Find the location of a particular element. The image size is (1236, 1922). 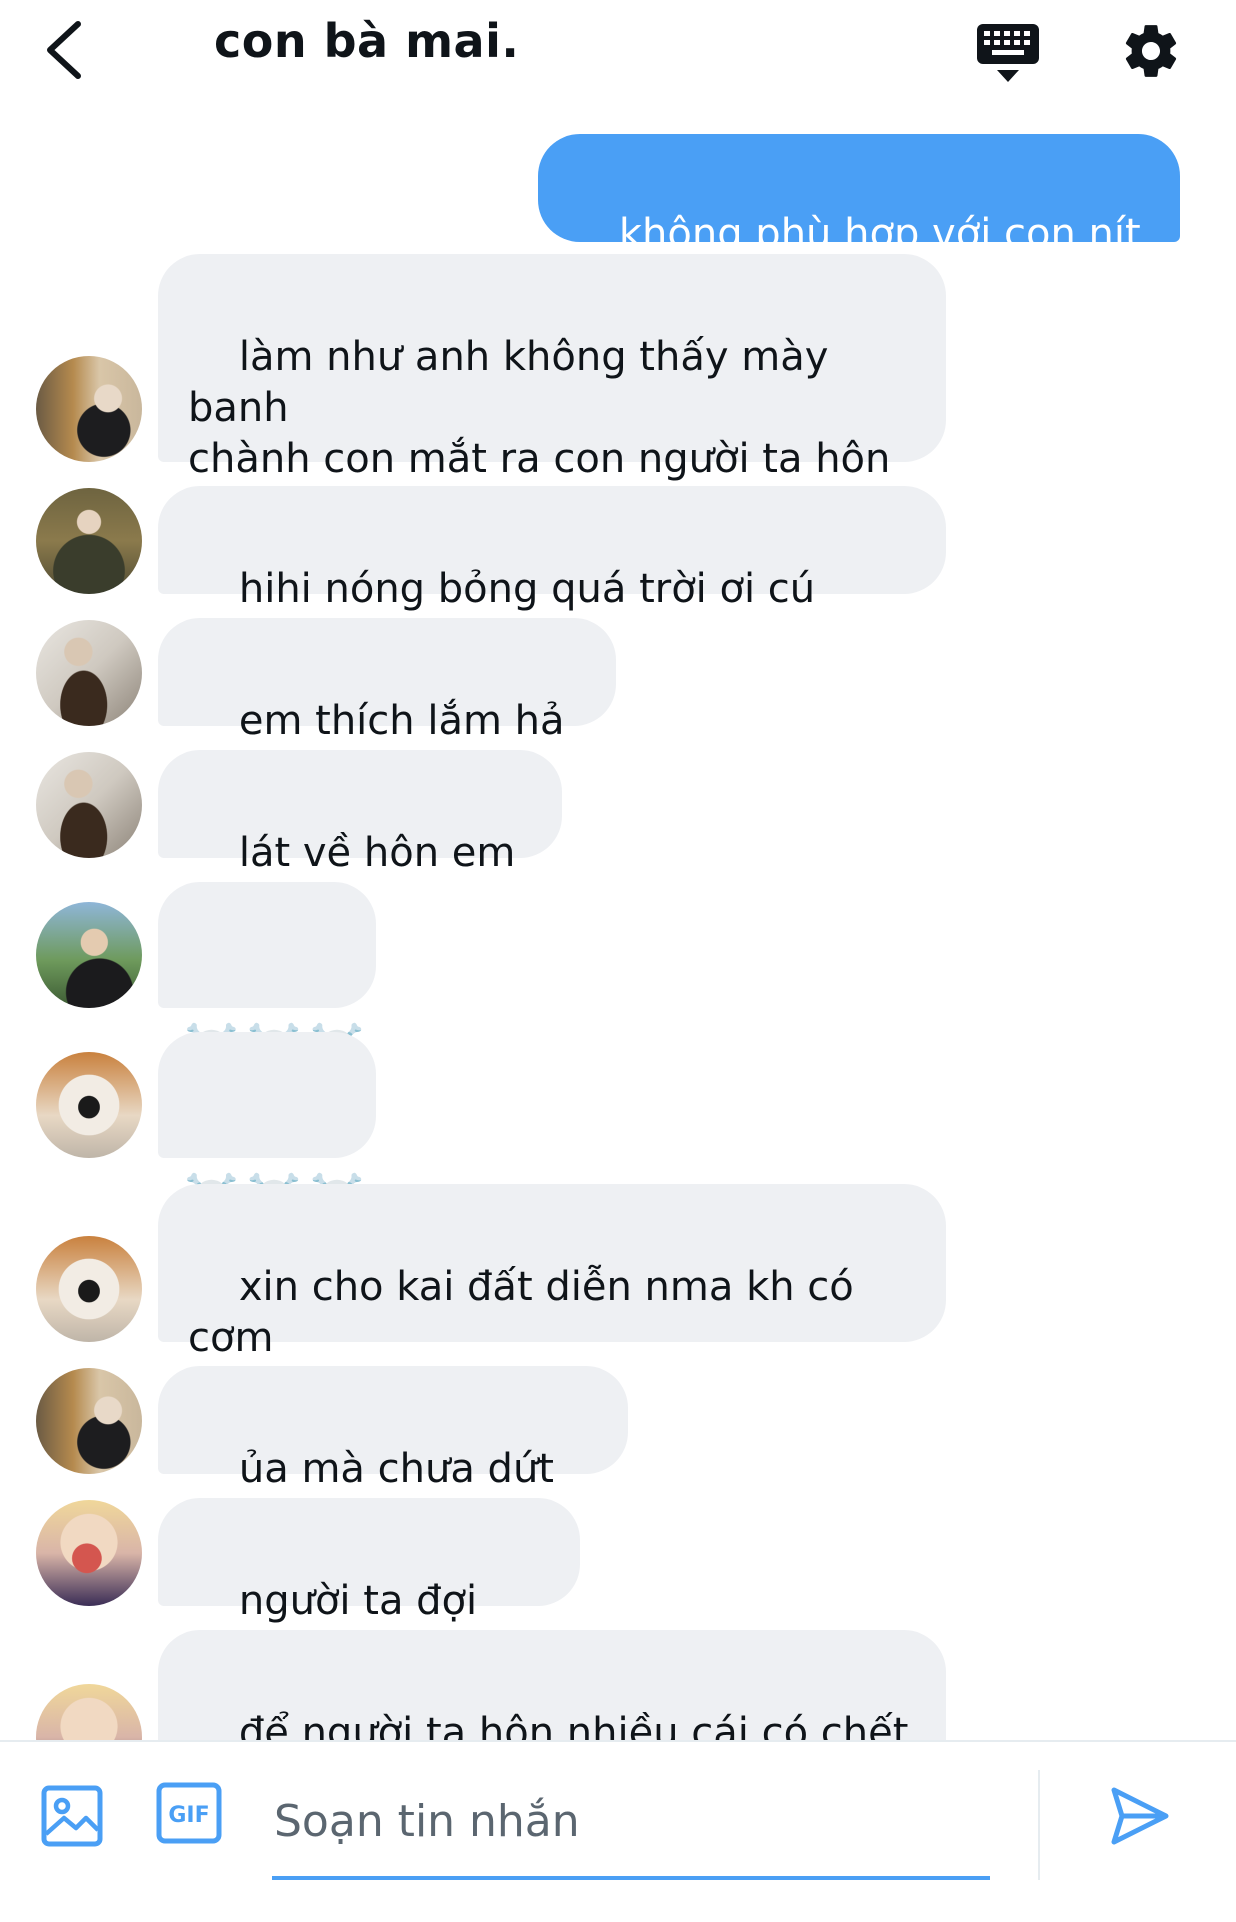

message-composer: GIF is located at coordinates (618, 1831).